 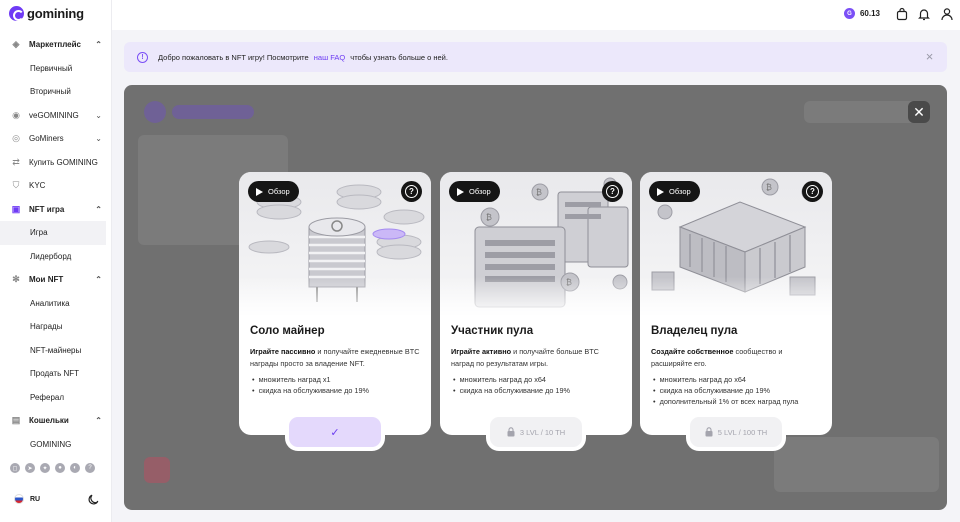 I want to click on sidebar-item-label: Мои NFT, so click(x=46, y=280).